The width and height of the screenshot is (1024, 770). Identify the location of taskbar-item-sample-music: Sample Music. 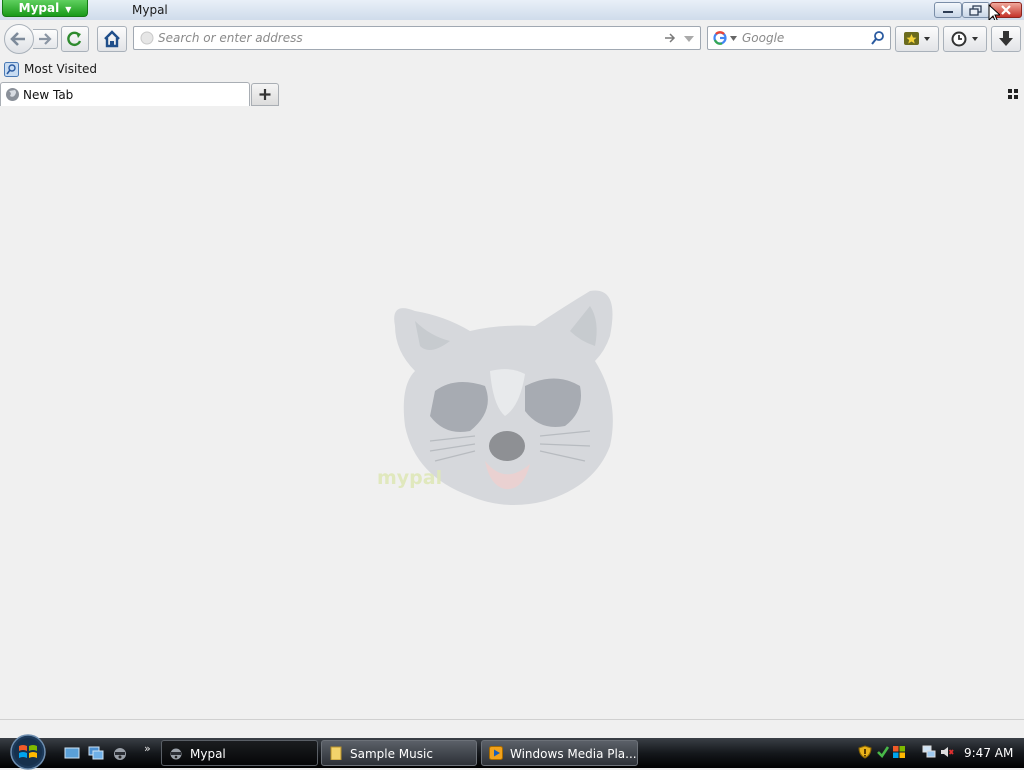
(399, 753).